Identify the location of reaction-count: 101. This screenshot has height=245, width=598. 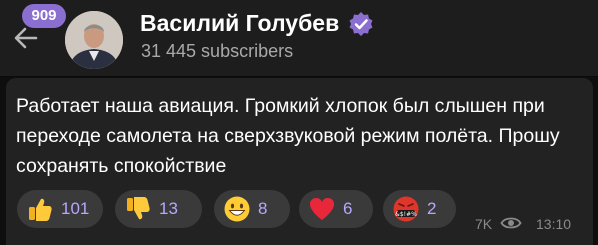
(75, 208).